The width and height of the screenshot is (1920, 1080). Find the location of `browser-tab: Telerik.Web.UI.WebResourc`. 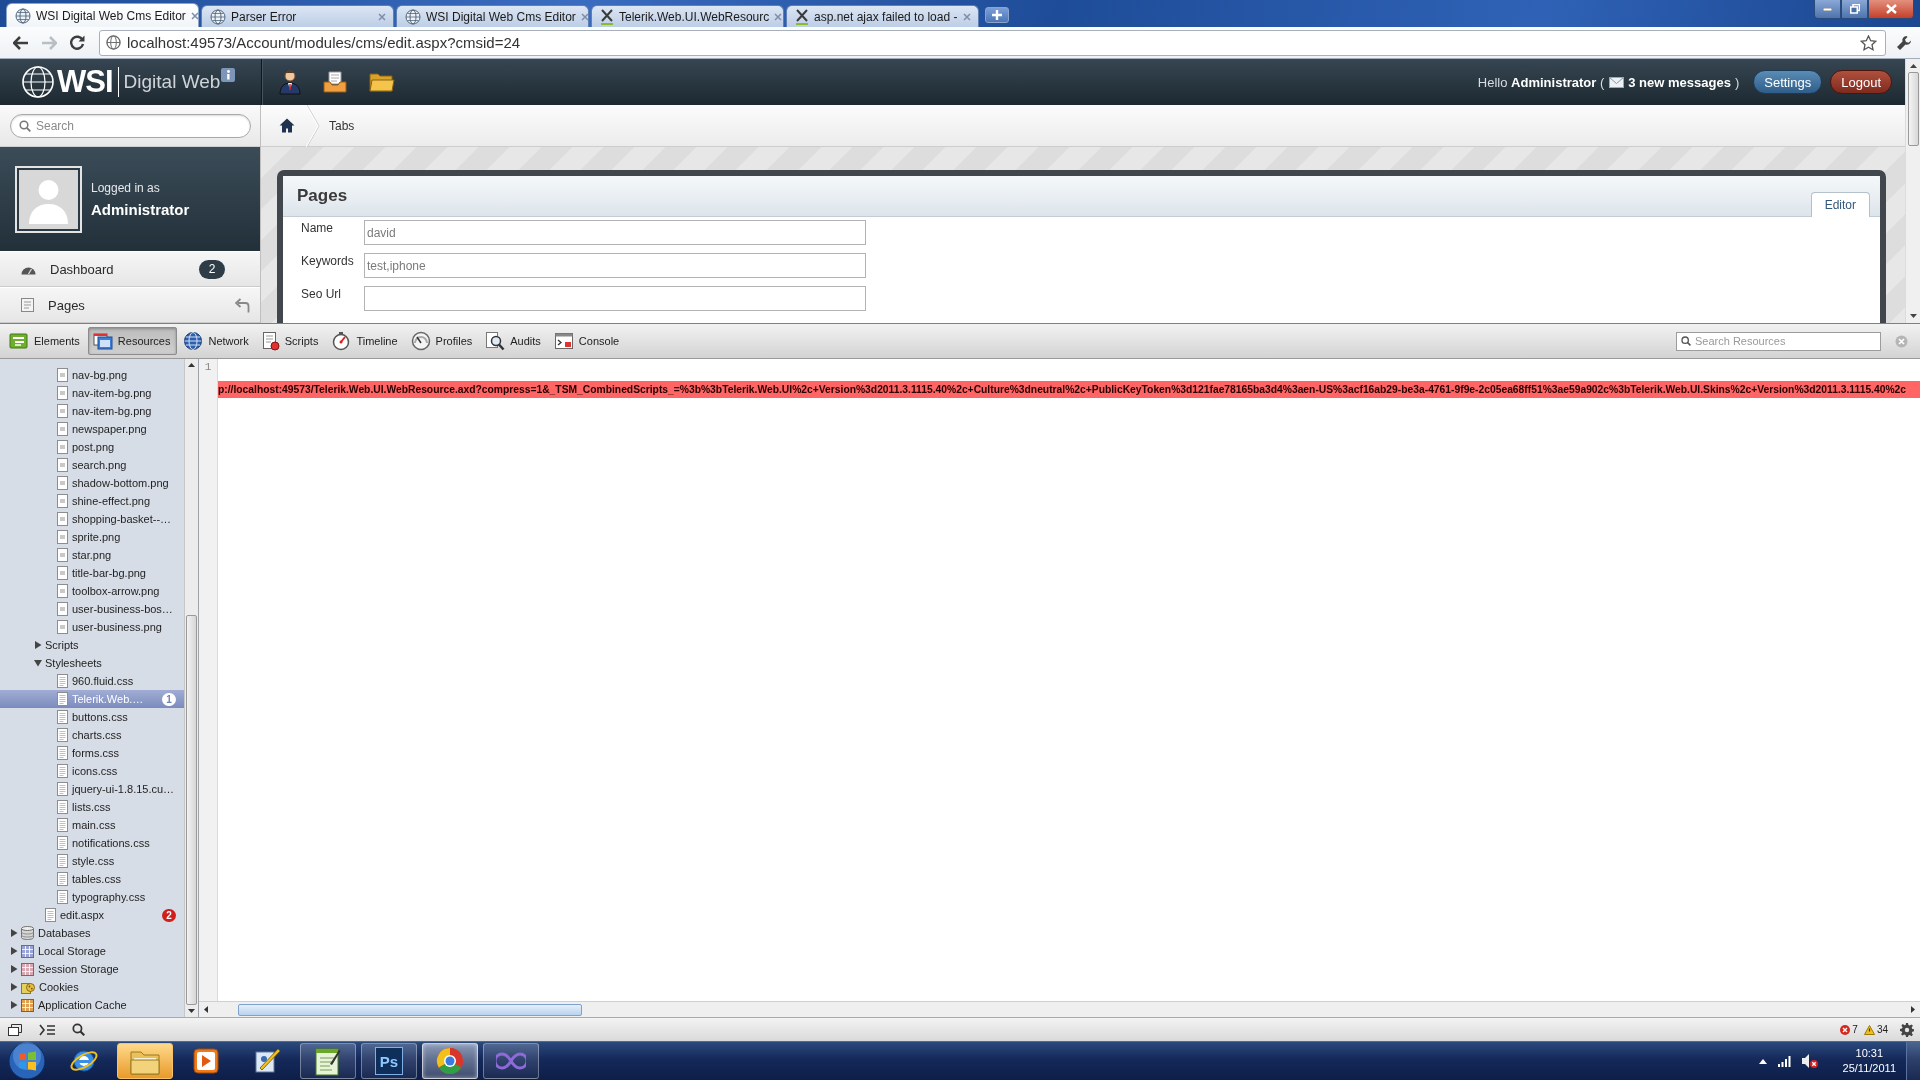

browser-tab: Telerik.Web.UI.WebResourc is located at coordinates (687, 16).